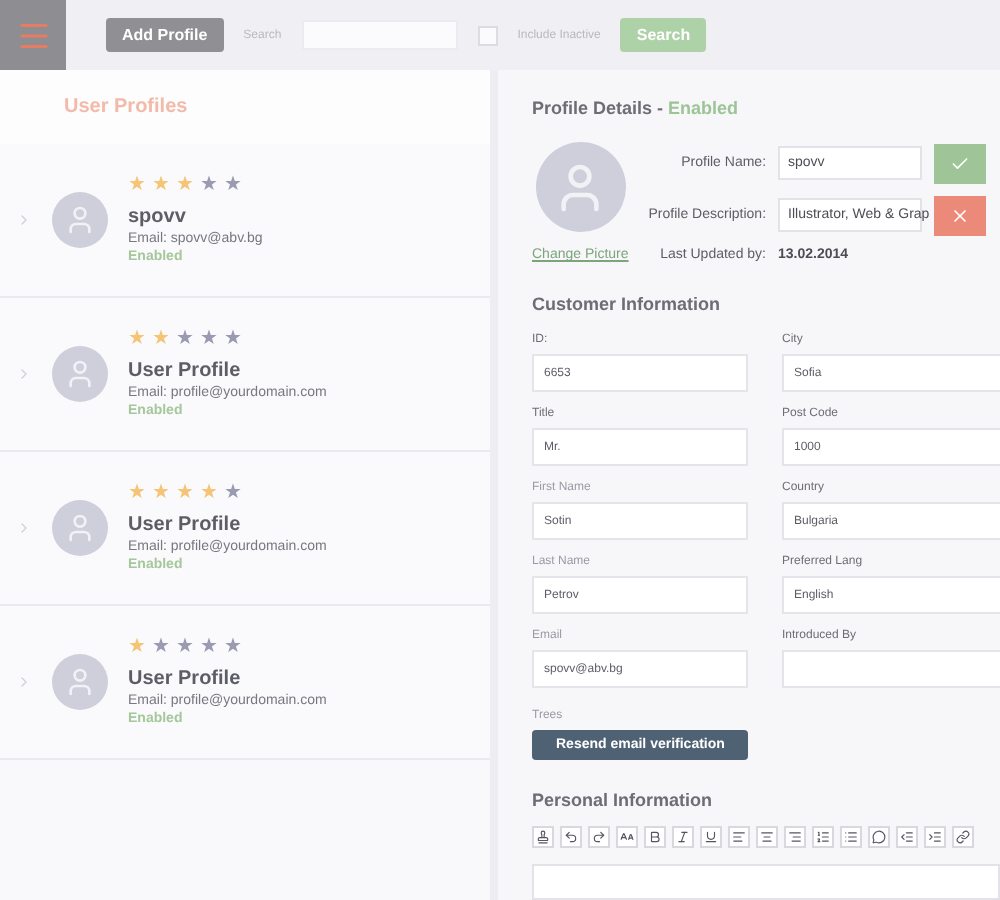 Image resolution: width=1000 pixels, height=900 pixels. I want to click on align-center-button, so click(767, 837).